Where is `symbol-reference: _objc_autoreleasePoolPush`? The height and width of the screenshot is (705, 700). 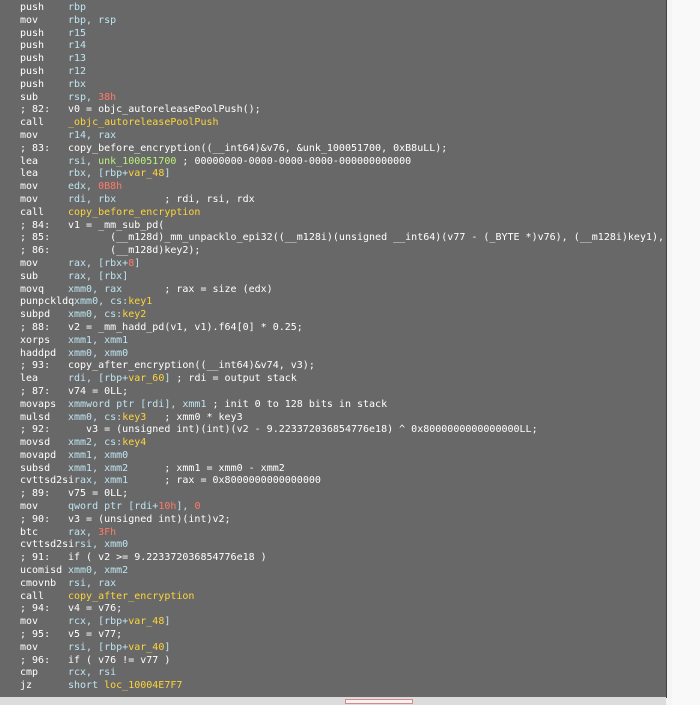
symbol-reference: _objc_autoreleasePoolPush is located at coordinates (143, 122).